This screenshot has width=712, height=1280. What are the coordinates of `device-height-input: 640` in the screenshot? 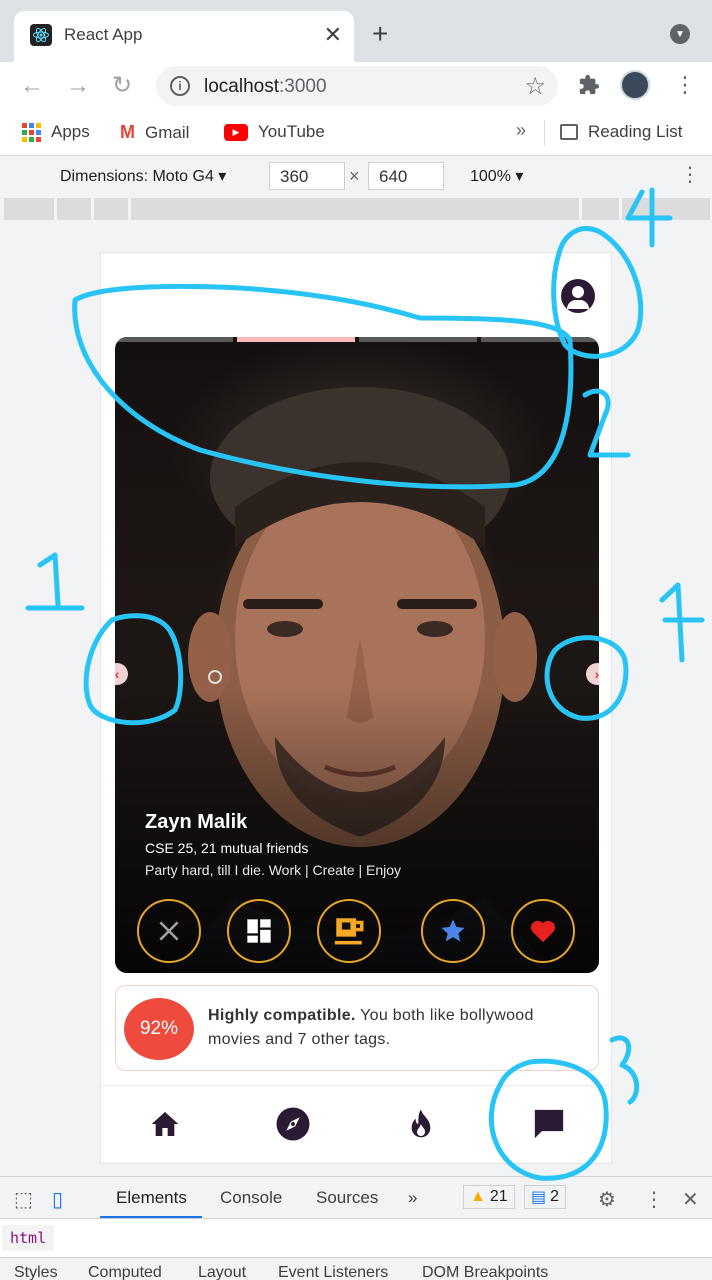 It's located at (406, 176).